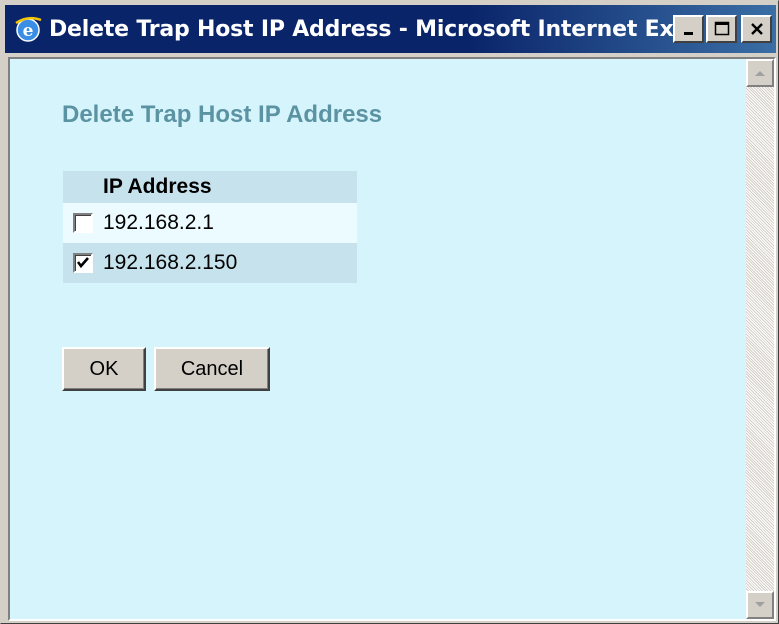 The width and height of the screenshot is (779, 624). I want to click on cancel-button: Cancel, so click(212, 369).